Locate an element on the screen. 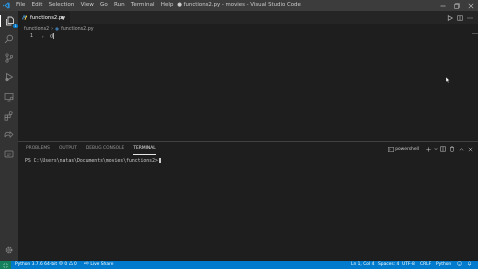  remote-explorer-icon is located at coordinates (9, 97).